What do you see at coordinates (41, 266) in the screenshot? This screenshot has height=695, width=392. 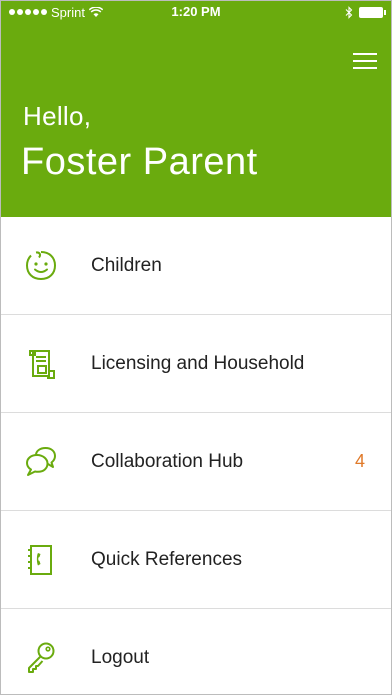 I see `child-face-icon` at bounding box center [41, 266].